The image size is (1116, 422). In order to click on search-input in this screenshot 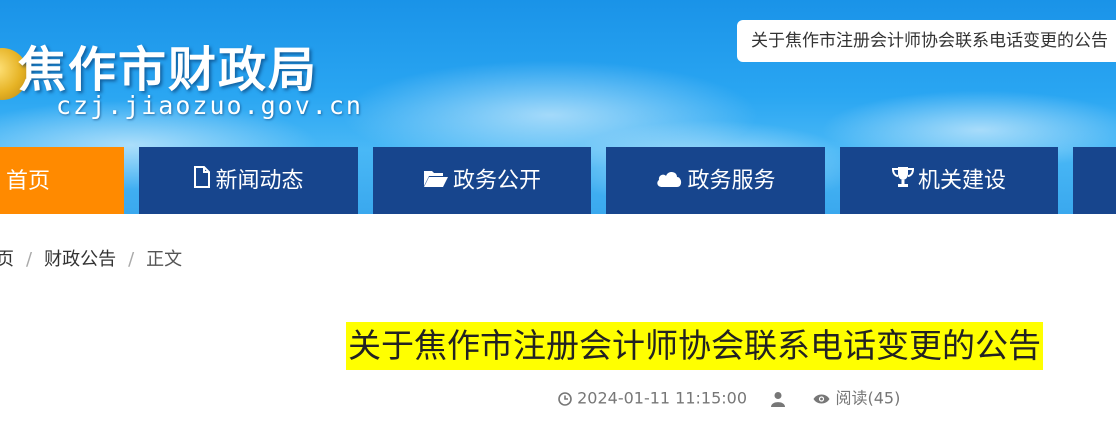, I will do `click(926, 41)`.